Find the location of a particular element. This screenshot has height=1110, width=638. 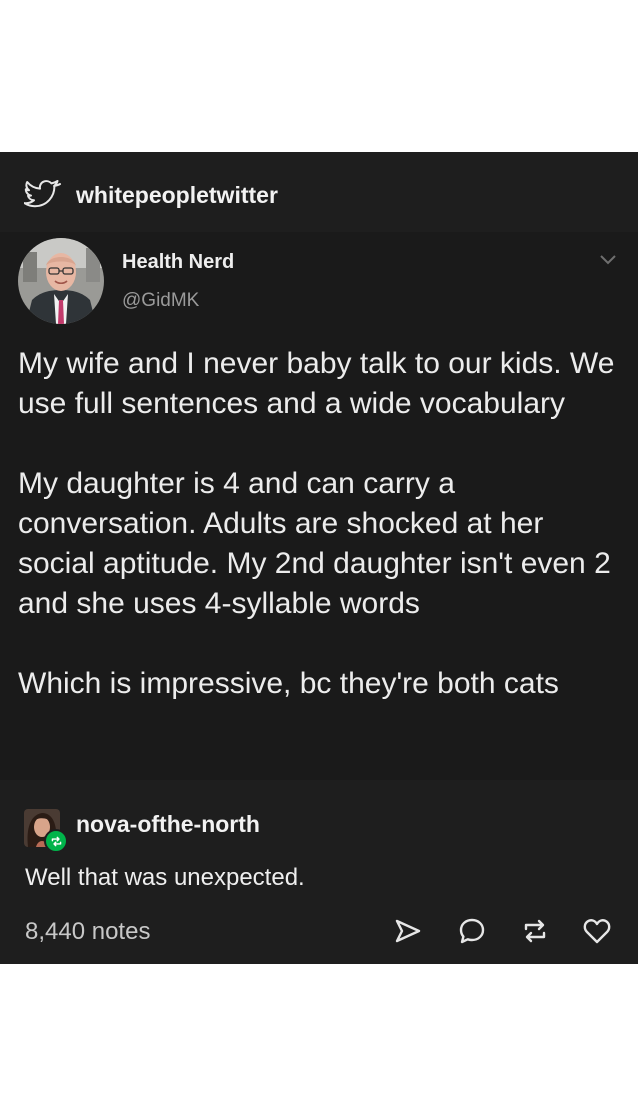

reblog-avatar is located at coordinates (46, 831).